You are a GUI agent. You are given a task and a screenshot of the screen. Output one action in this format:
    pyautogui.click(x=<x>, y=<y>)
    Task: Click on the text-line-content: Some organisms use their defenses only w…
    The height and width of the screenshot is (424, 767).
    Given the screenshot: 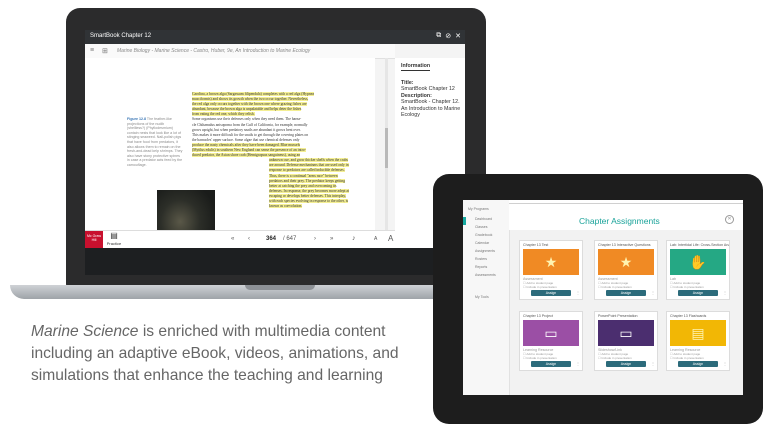 What is the action you would take?
    pyautogui.click(x=247, y=119)
    